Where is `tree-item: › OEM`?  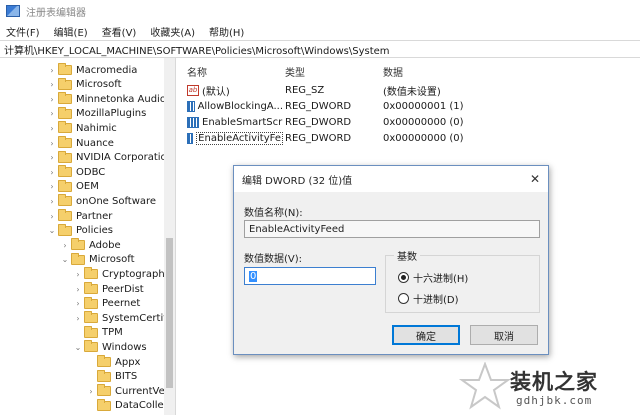 tree-item: › OEM is located at coordinates (73, 186).